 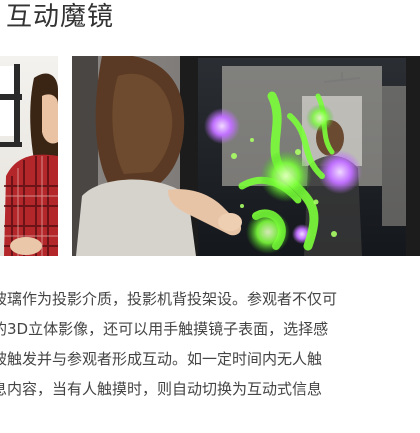 I want to click on paragraph-line: 被触发并与参观者形成互动。如一定时间内无人触, so click(x=161, y=359).